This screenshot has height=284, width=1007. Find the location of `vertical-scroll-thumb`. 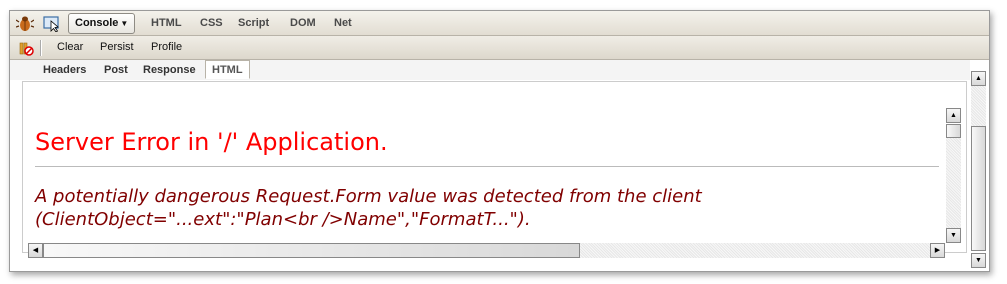

vertical-scroll-thumb is located at coordinates (953, 131).